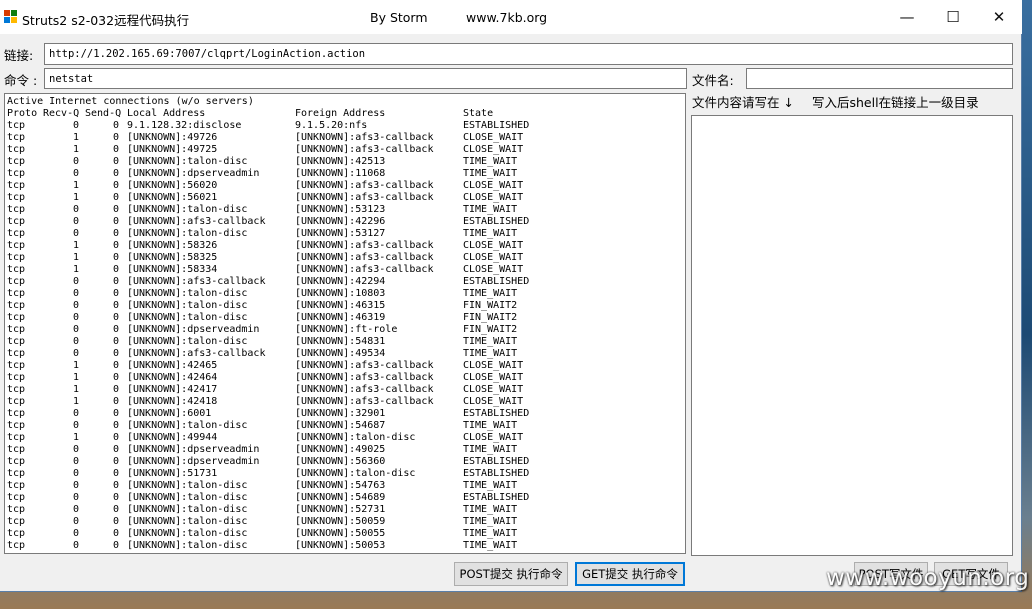 This screenshot has width=1032, height=609. Describe the element at coordinates (340, 293) in the screenshot. I see `cell-foreign: [UNKNOWN]:10803` at that location.